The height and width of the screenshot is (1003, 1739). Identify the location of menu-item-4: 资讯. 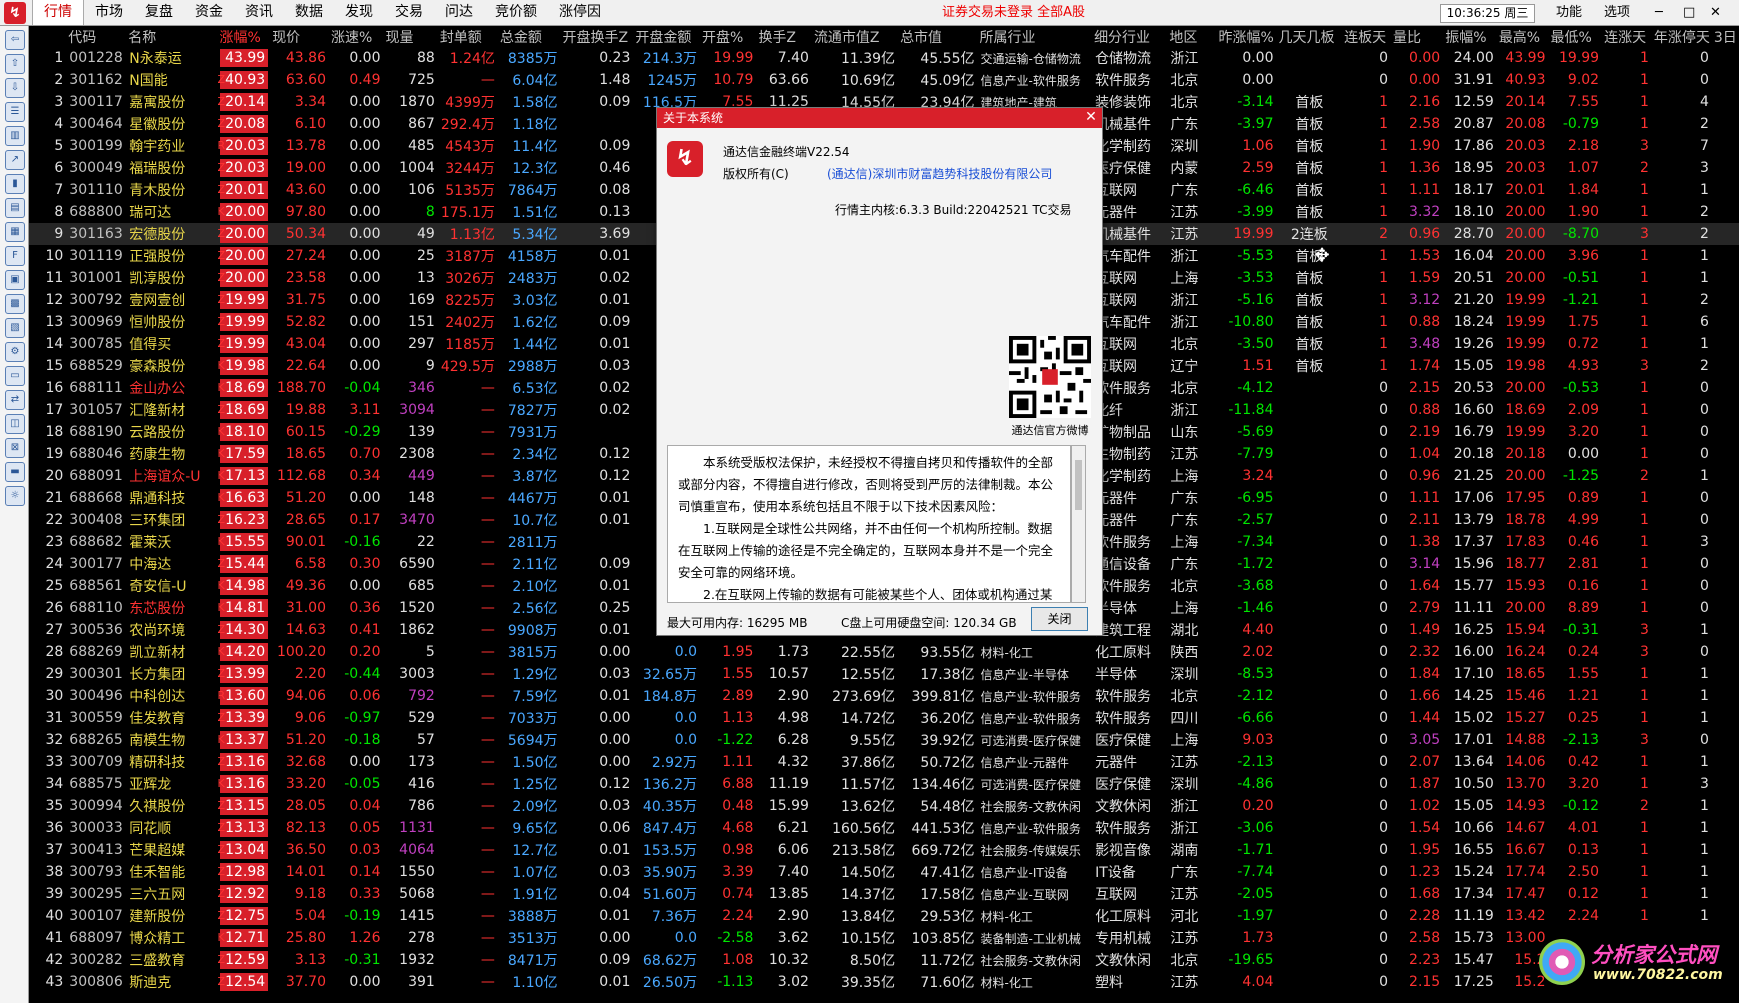
(259, 12).